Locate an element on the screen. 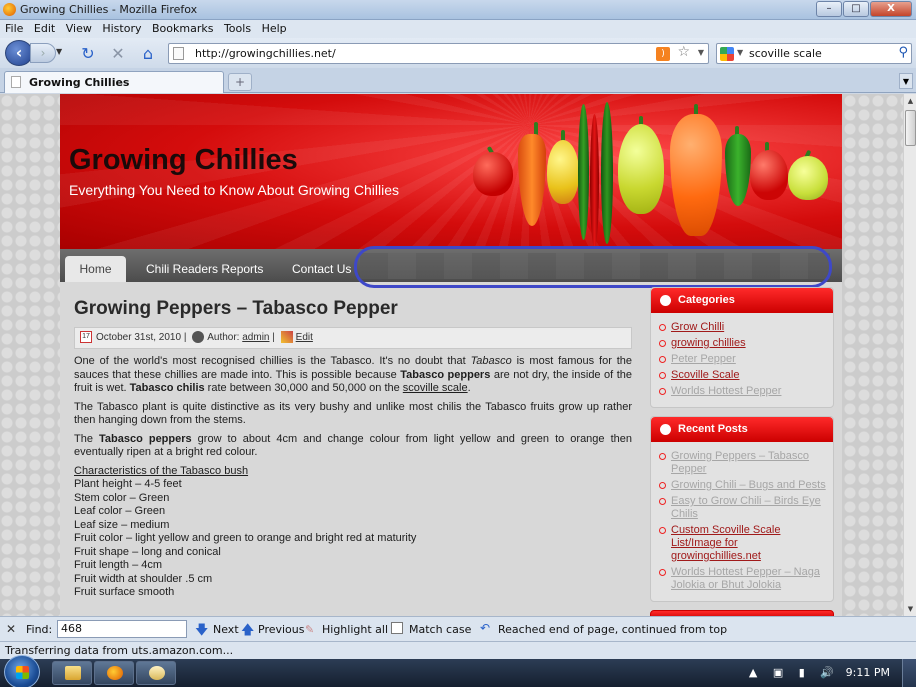  list-item: Leaf size – medium is located at coordinates (122, 524).